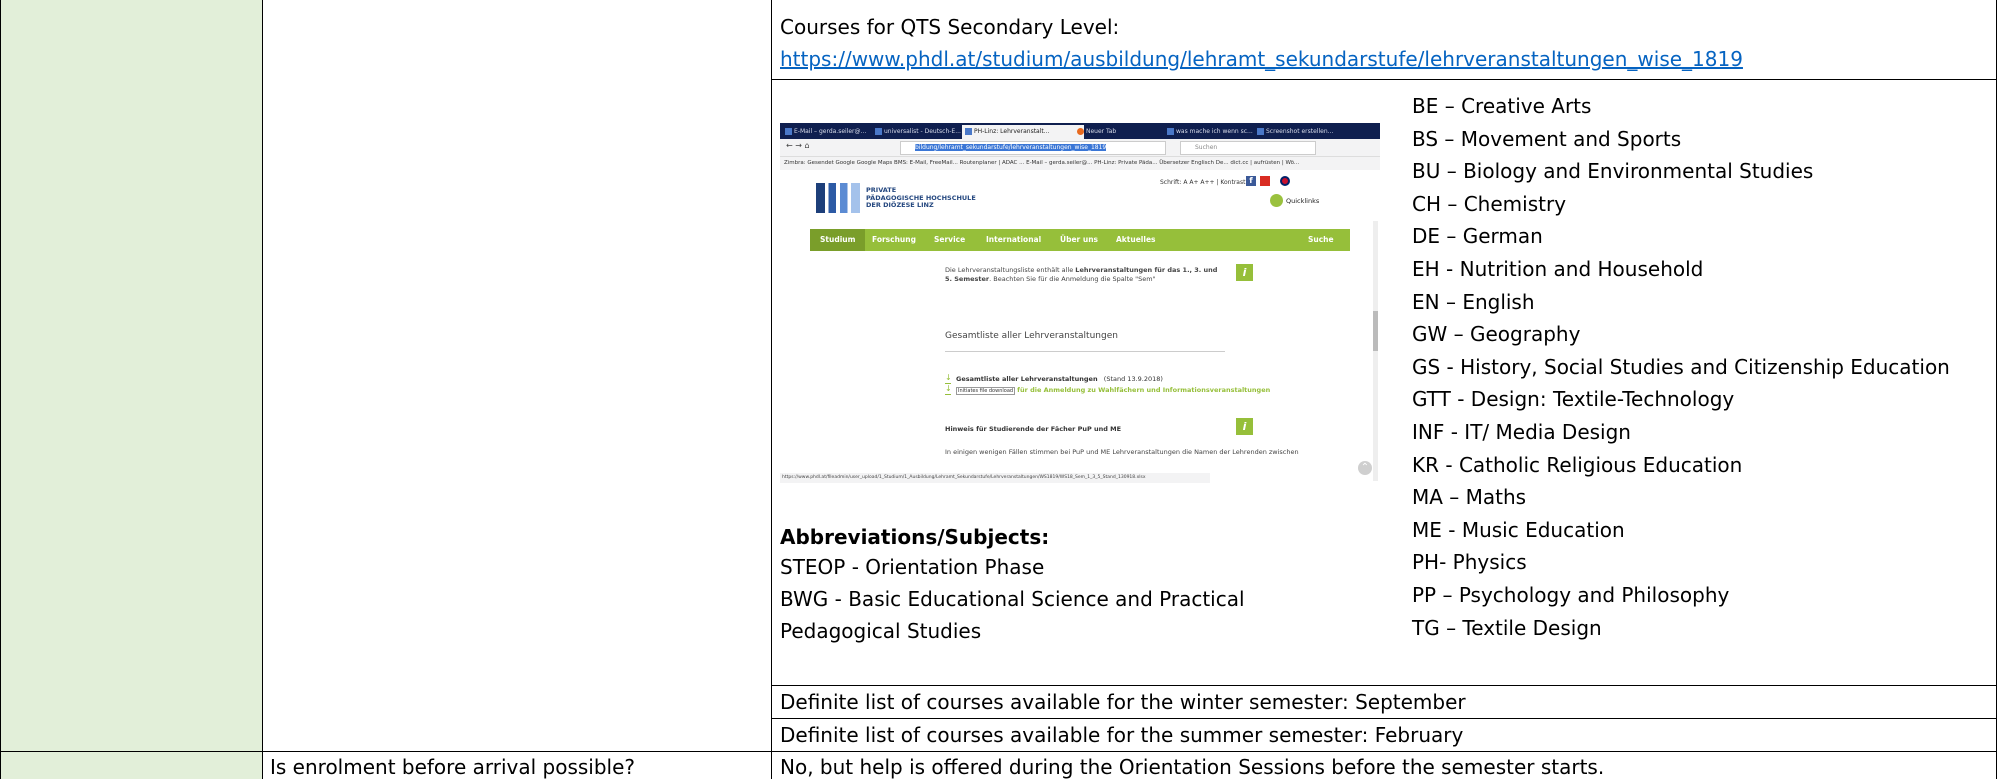 This screenshot has width=1997, height=779. What do you see at coordinates (1507, 627) in the screenshot?
I see `subject-abbreviation: TG – Textile Design` at bounding box center [1507, 627].